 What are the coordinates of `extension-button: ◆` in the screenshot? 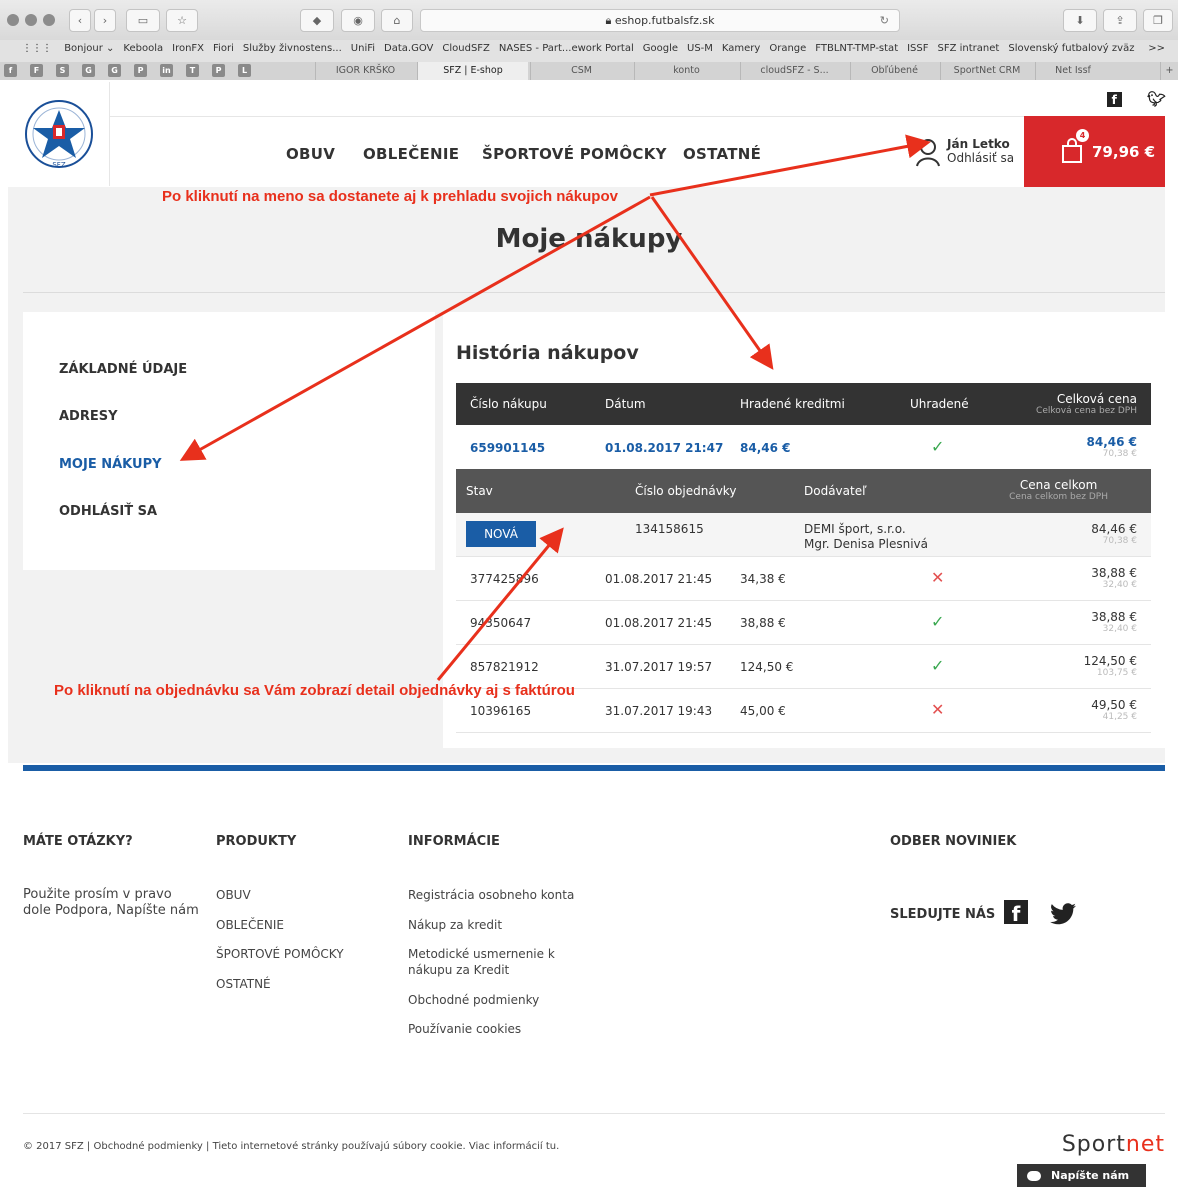 It's located at (317, 20).